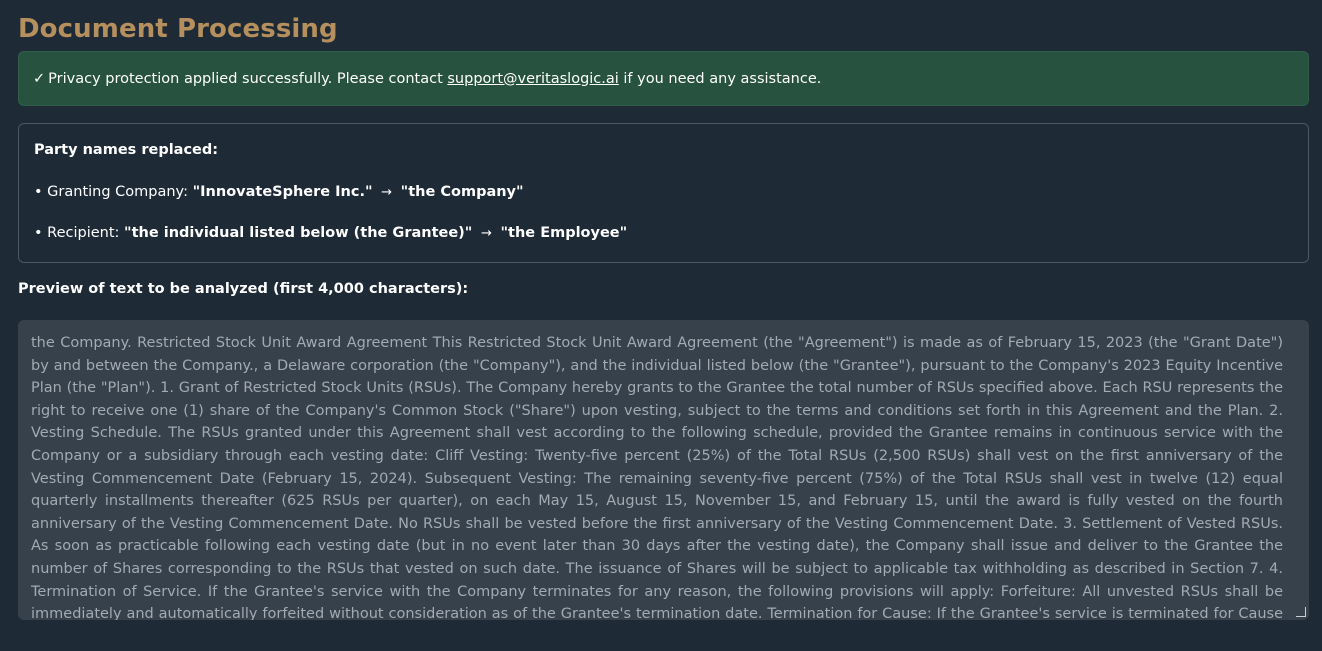  What do you see at coordinates (532, 79) in the screenshot?
I see `support-email-link: support@veritaslogic.ai` at bounding box center [532, 79].